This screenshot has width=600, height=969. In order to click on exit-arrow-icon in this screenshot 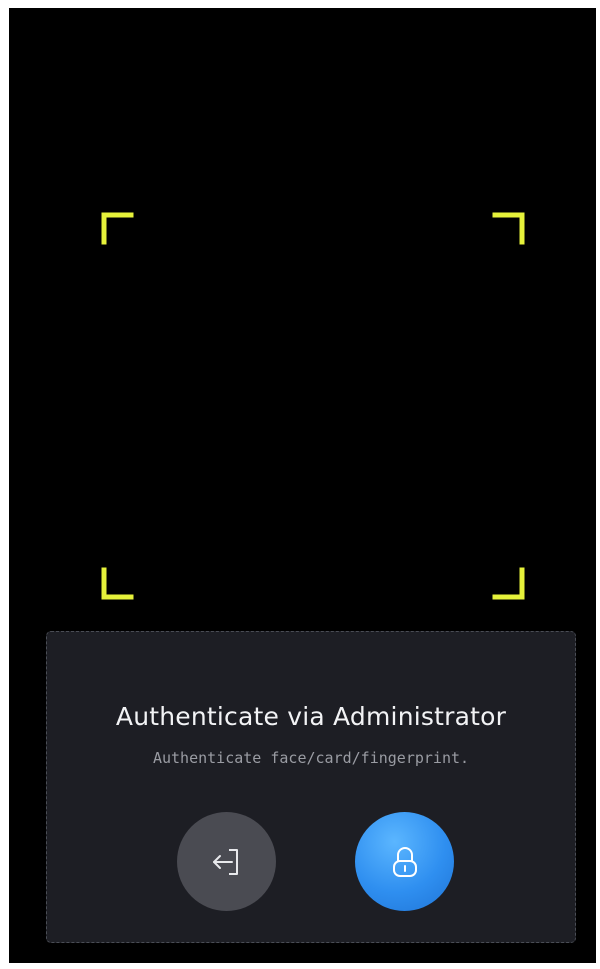, I will do `click(225, 861)`.